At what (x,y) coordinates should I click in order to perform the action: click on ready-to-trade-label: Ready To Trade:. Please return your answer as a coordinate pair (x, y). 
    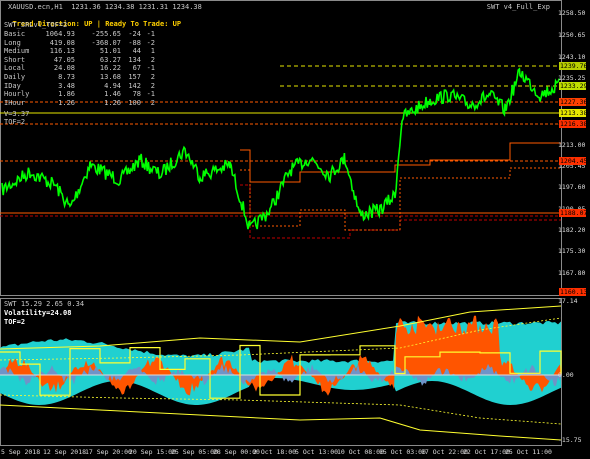
    Looking at the image, I should click on (137, 24).